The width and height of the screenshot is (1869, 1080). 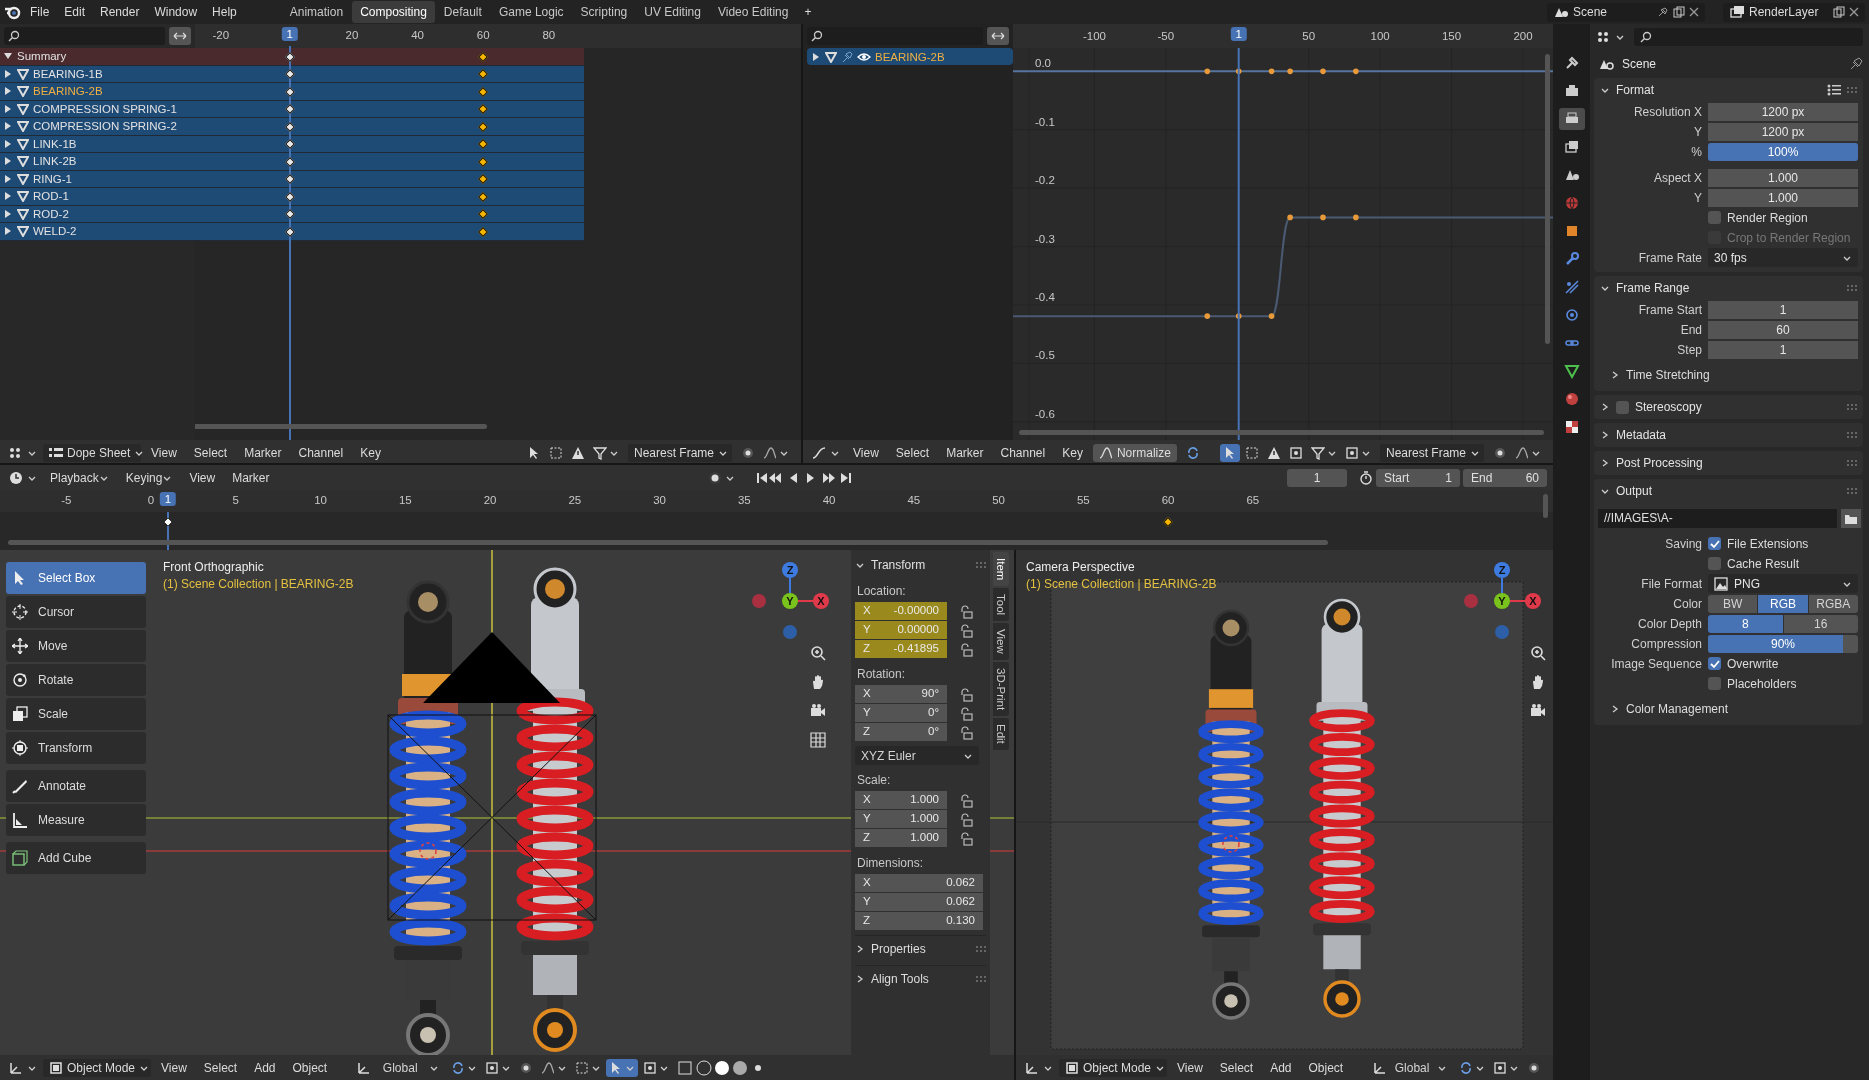 What do you see at coordinates (1505, 477) in the screenshot?
I see `end-frame-field: End 60` at bounding box center [1505, 477].